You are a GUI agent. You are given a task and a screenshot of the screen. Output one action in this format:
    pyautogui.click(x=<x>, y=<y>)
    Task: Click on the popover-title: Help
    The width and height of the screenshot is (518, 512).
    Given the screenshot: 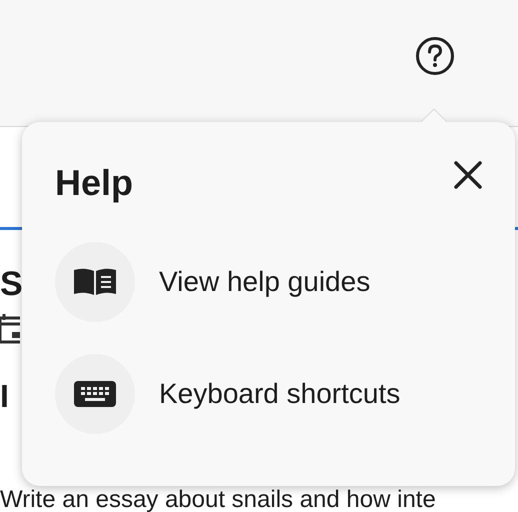 What is the action you would take?
    pyautogui.click(x=94, y=183)
    